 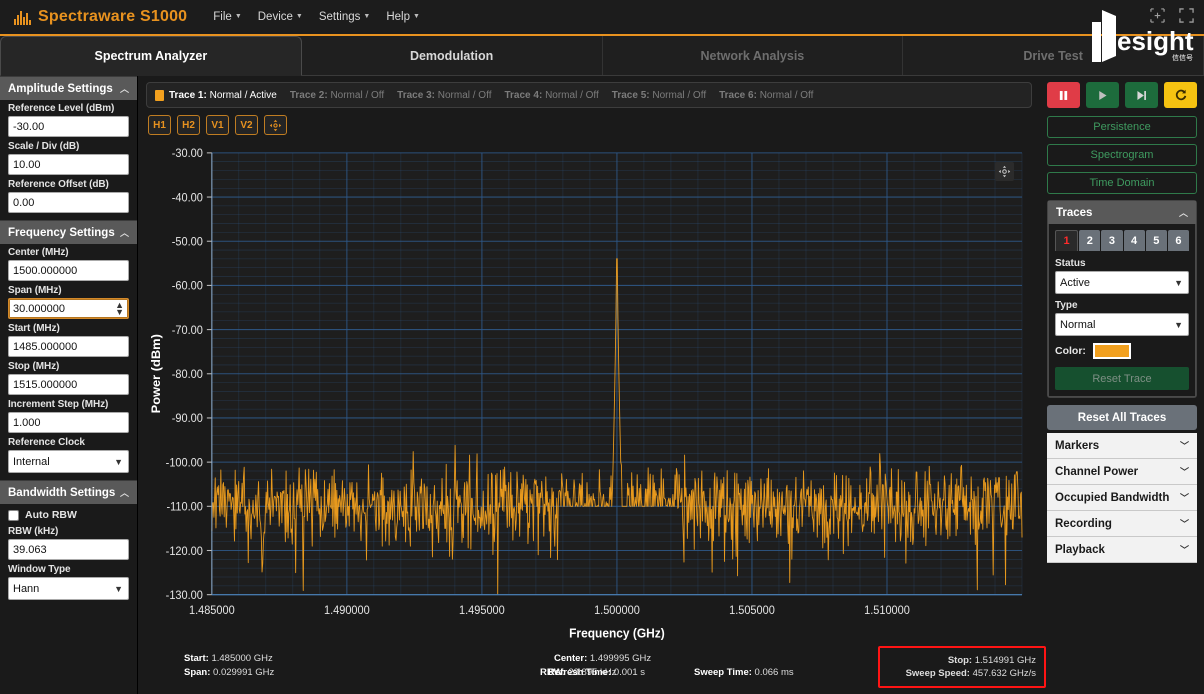 I want to click on equalizer-bars-icon, so click(x=22, y=17).